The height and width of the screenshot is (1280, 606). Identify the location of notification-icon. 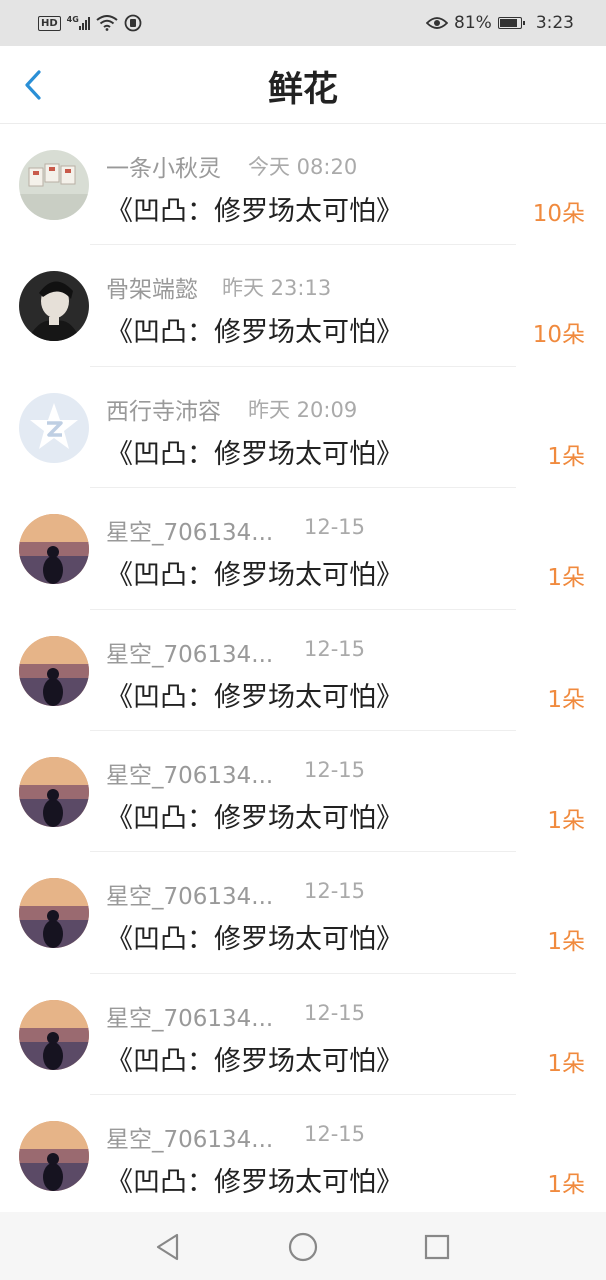
(133, 23).